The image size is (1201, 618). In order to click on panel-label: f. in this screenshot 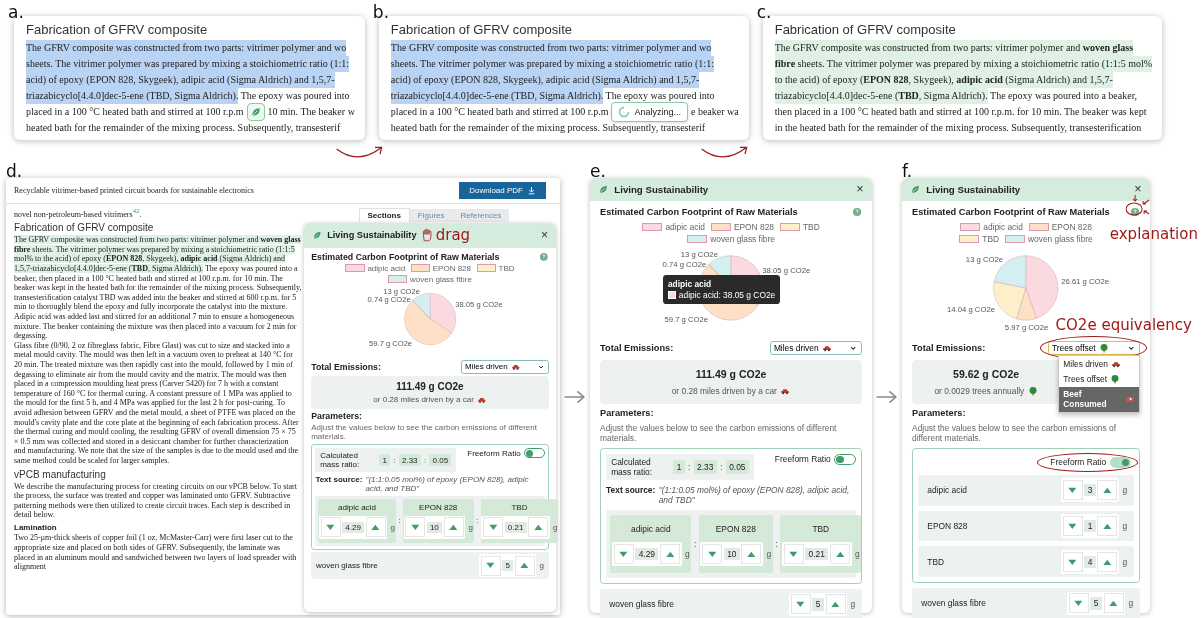, I will do `click(908, 171)`.